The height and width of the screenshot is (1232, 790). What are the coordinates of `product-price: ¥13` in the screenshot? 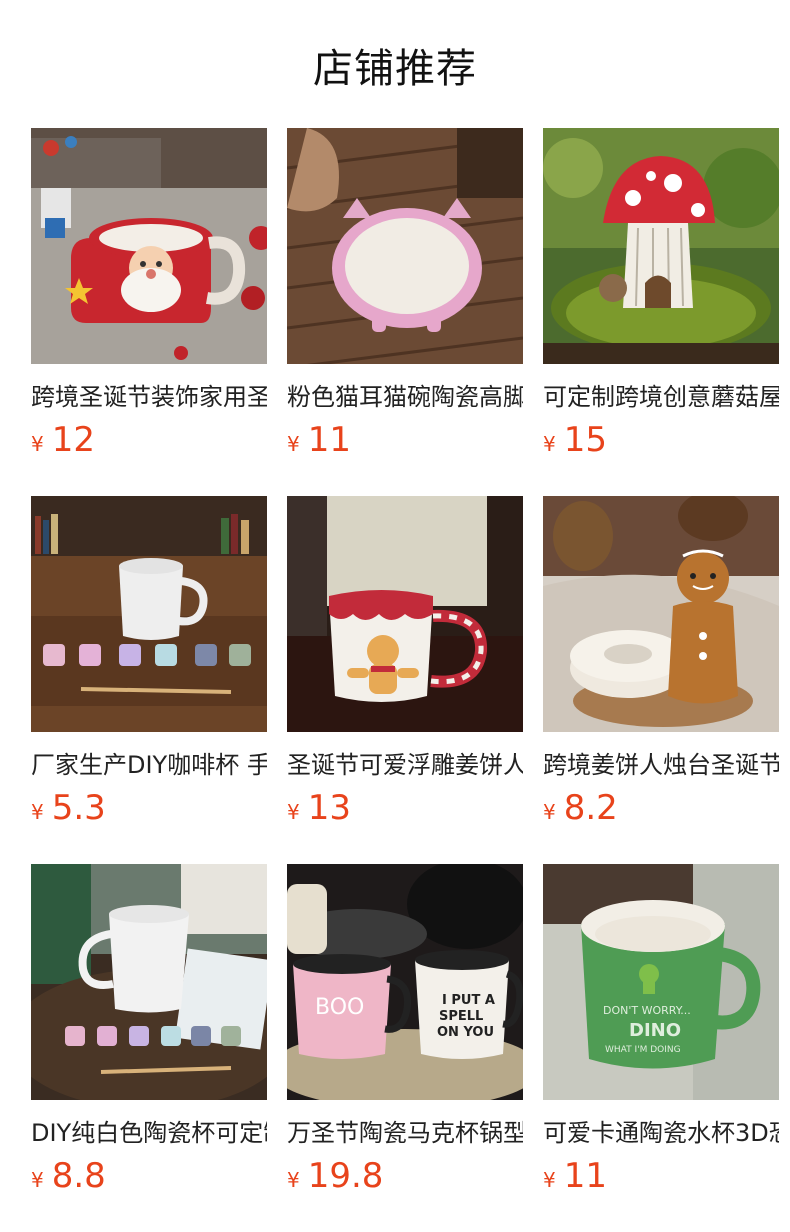 It's located at (405, 811).